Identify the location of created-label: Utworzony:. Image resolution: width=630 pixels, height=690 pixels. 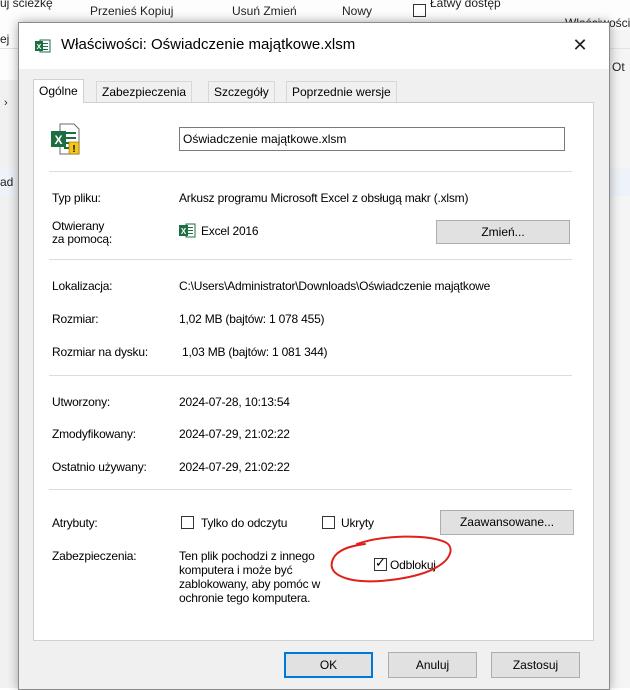
(81, 402).